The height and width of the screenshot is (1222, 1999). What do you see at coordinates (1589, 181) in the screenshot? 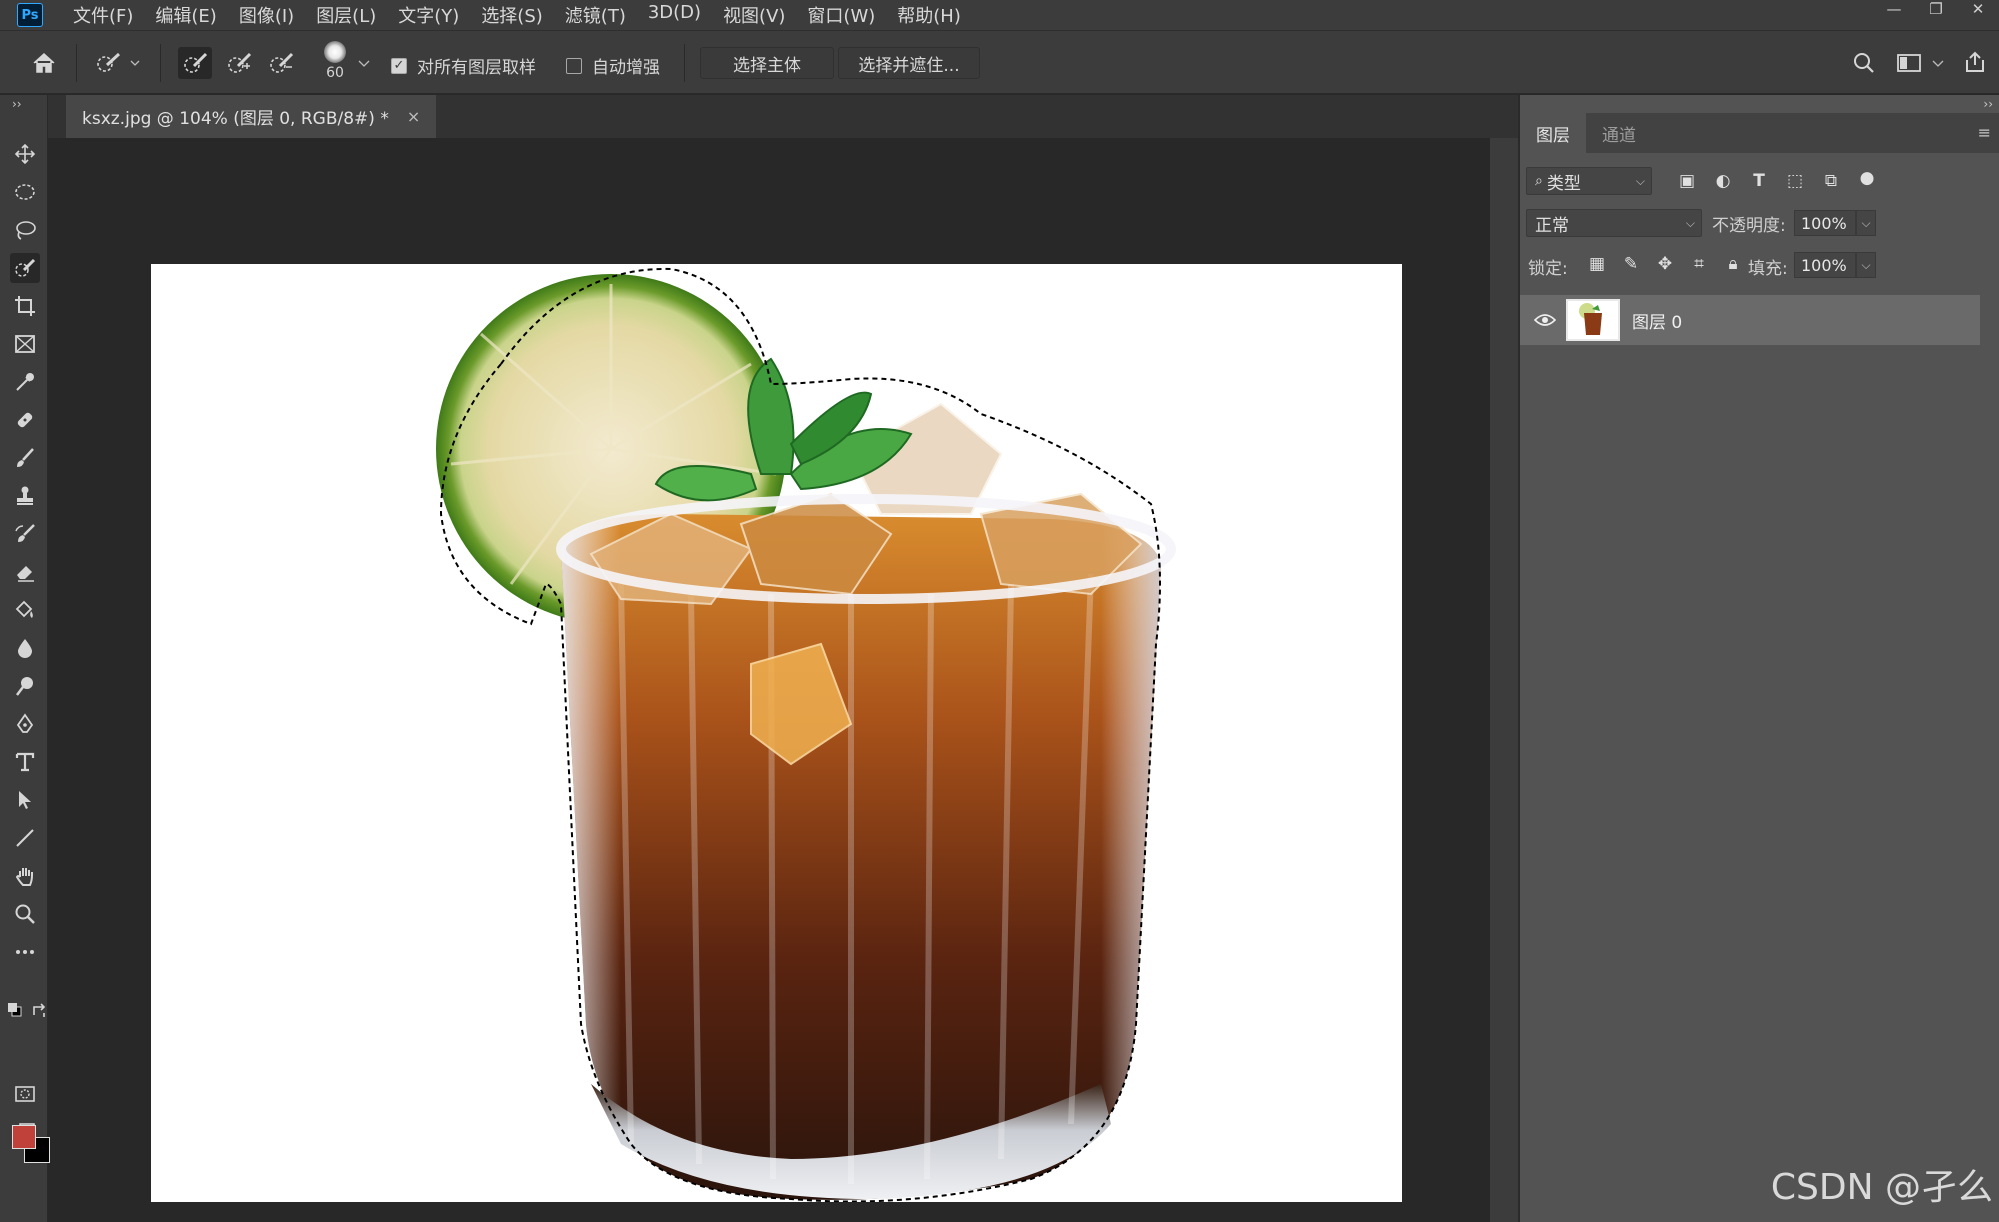
I see `layer-filter-select: ⌕ 类型 ⌵` at bounding box center [1589, 181].